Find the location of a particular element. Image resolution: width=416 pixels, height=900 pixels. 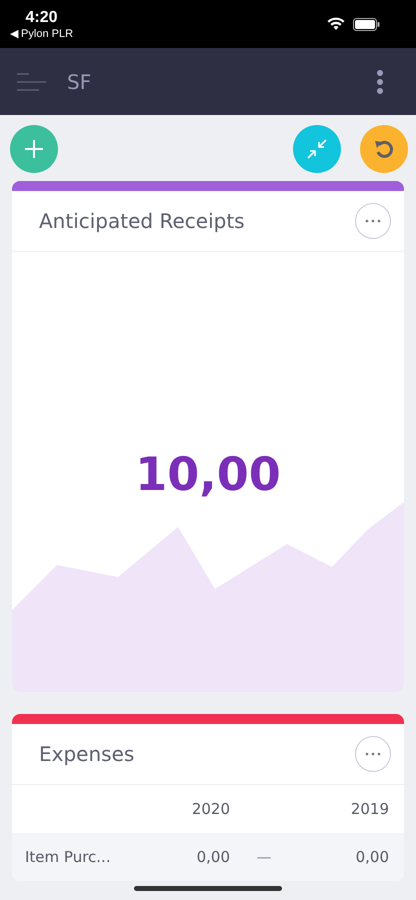

more-options-icon is located at coordinates (380, 82).